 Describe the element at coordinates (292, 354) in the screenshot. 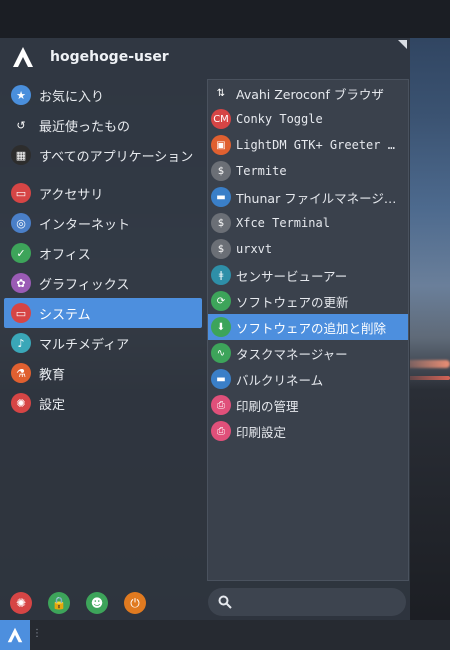

I see `app-label: タスクマネージャー` at that location.